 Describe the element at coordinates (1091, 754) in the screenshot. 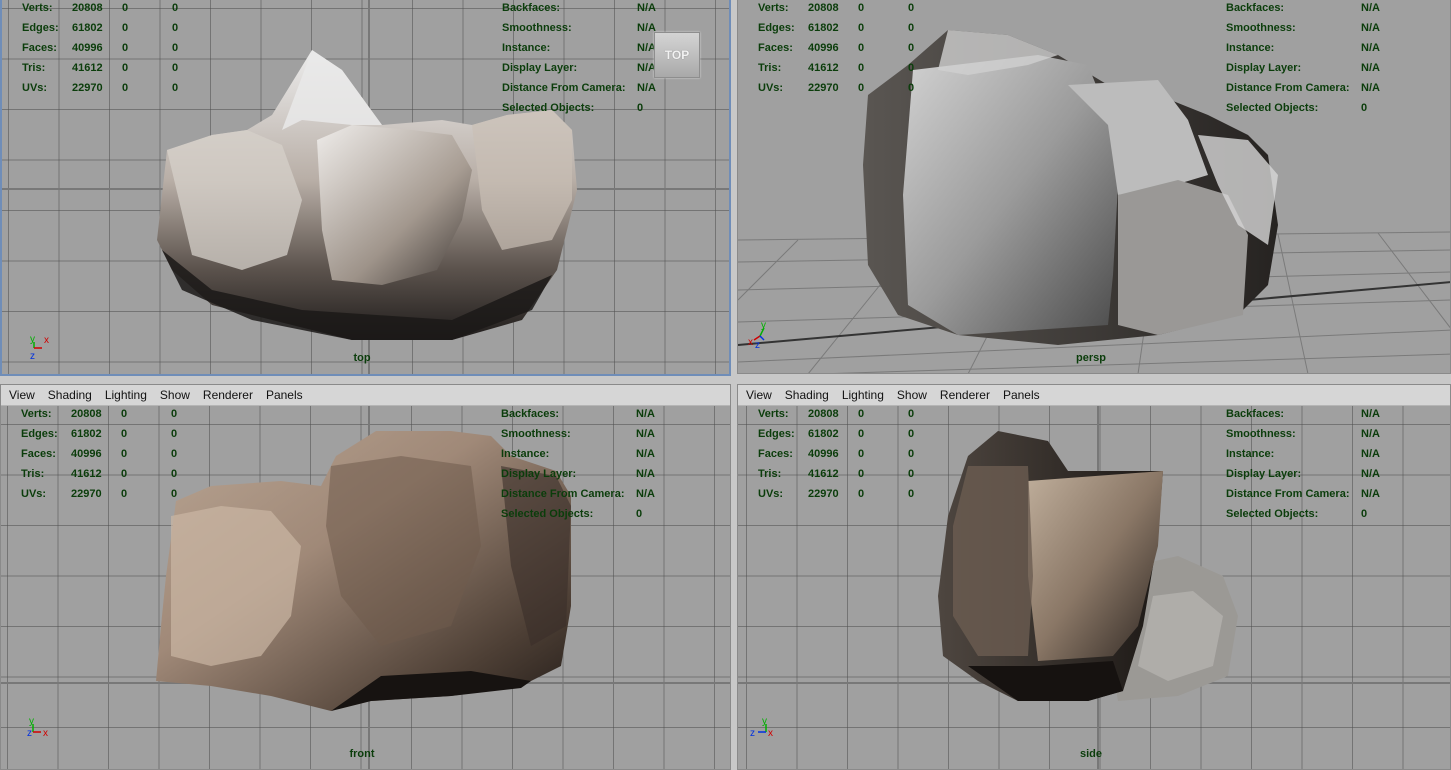

I see `camera-label: side` at that location.